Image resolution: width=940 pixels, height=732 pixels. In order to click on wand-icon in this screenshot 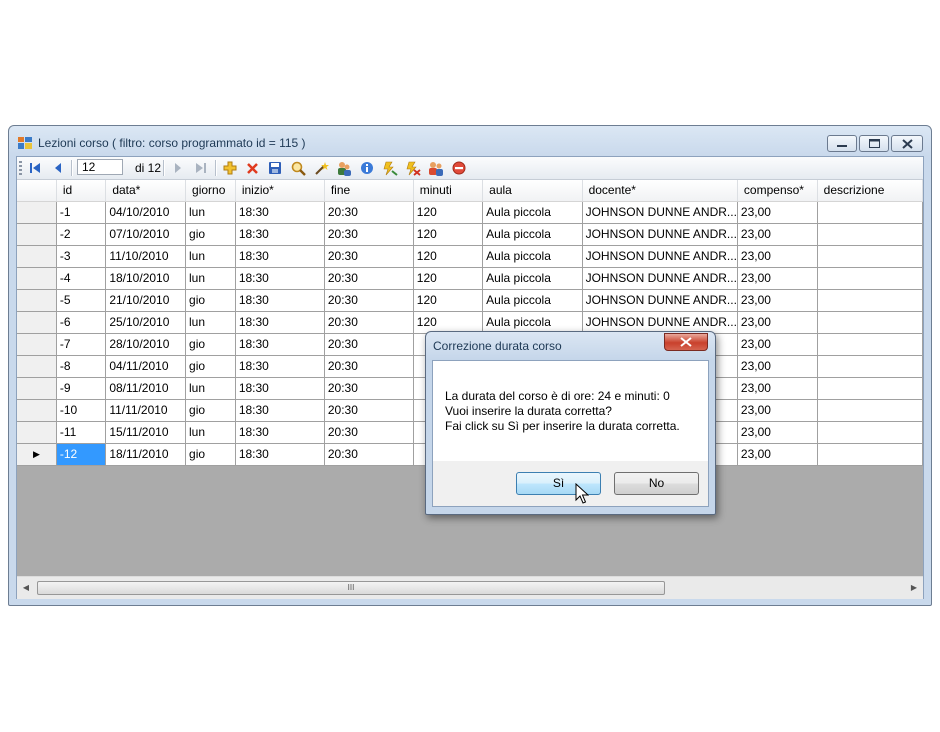, I will do `click(321, 168)`.